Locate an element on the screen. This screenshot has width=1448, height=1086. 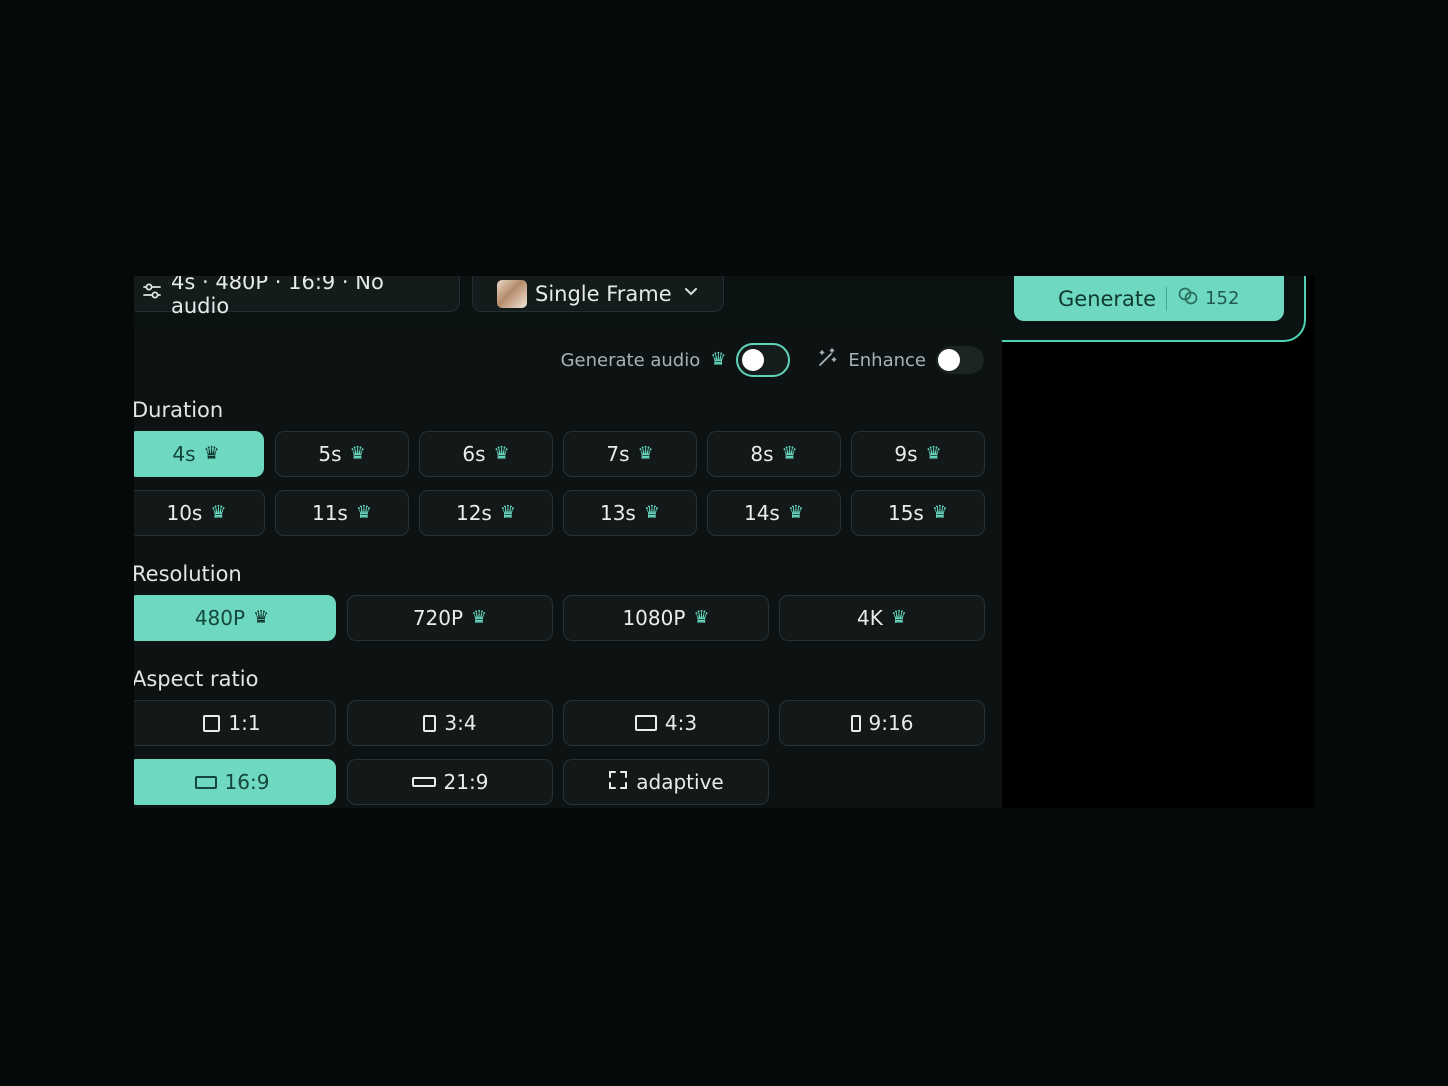
generate-audio-toggle is located at coordinates (763, 360).